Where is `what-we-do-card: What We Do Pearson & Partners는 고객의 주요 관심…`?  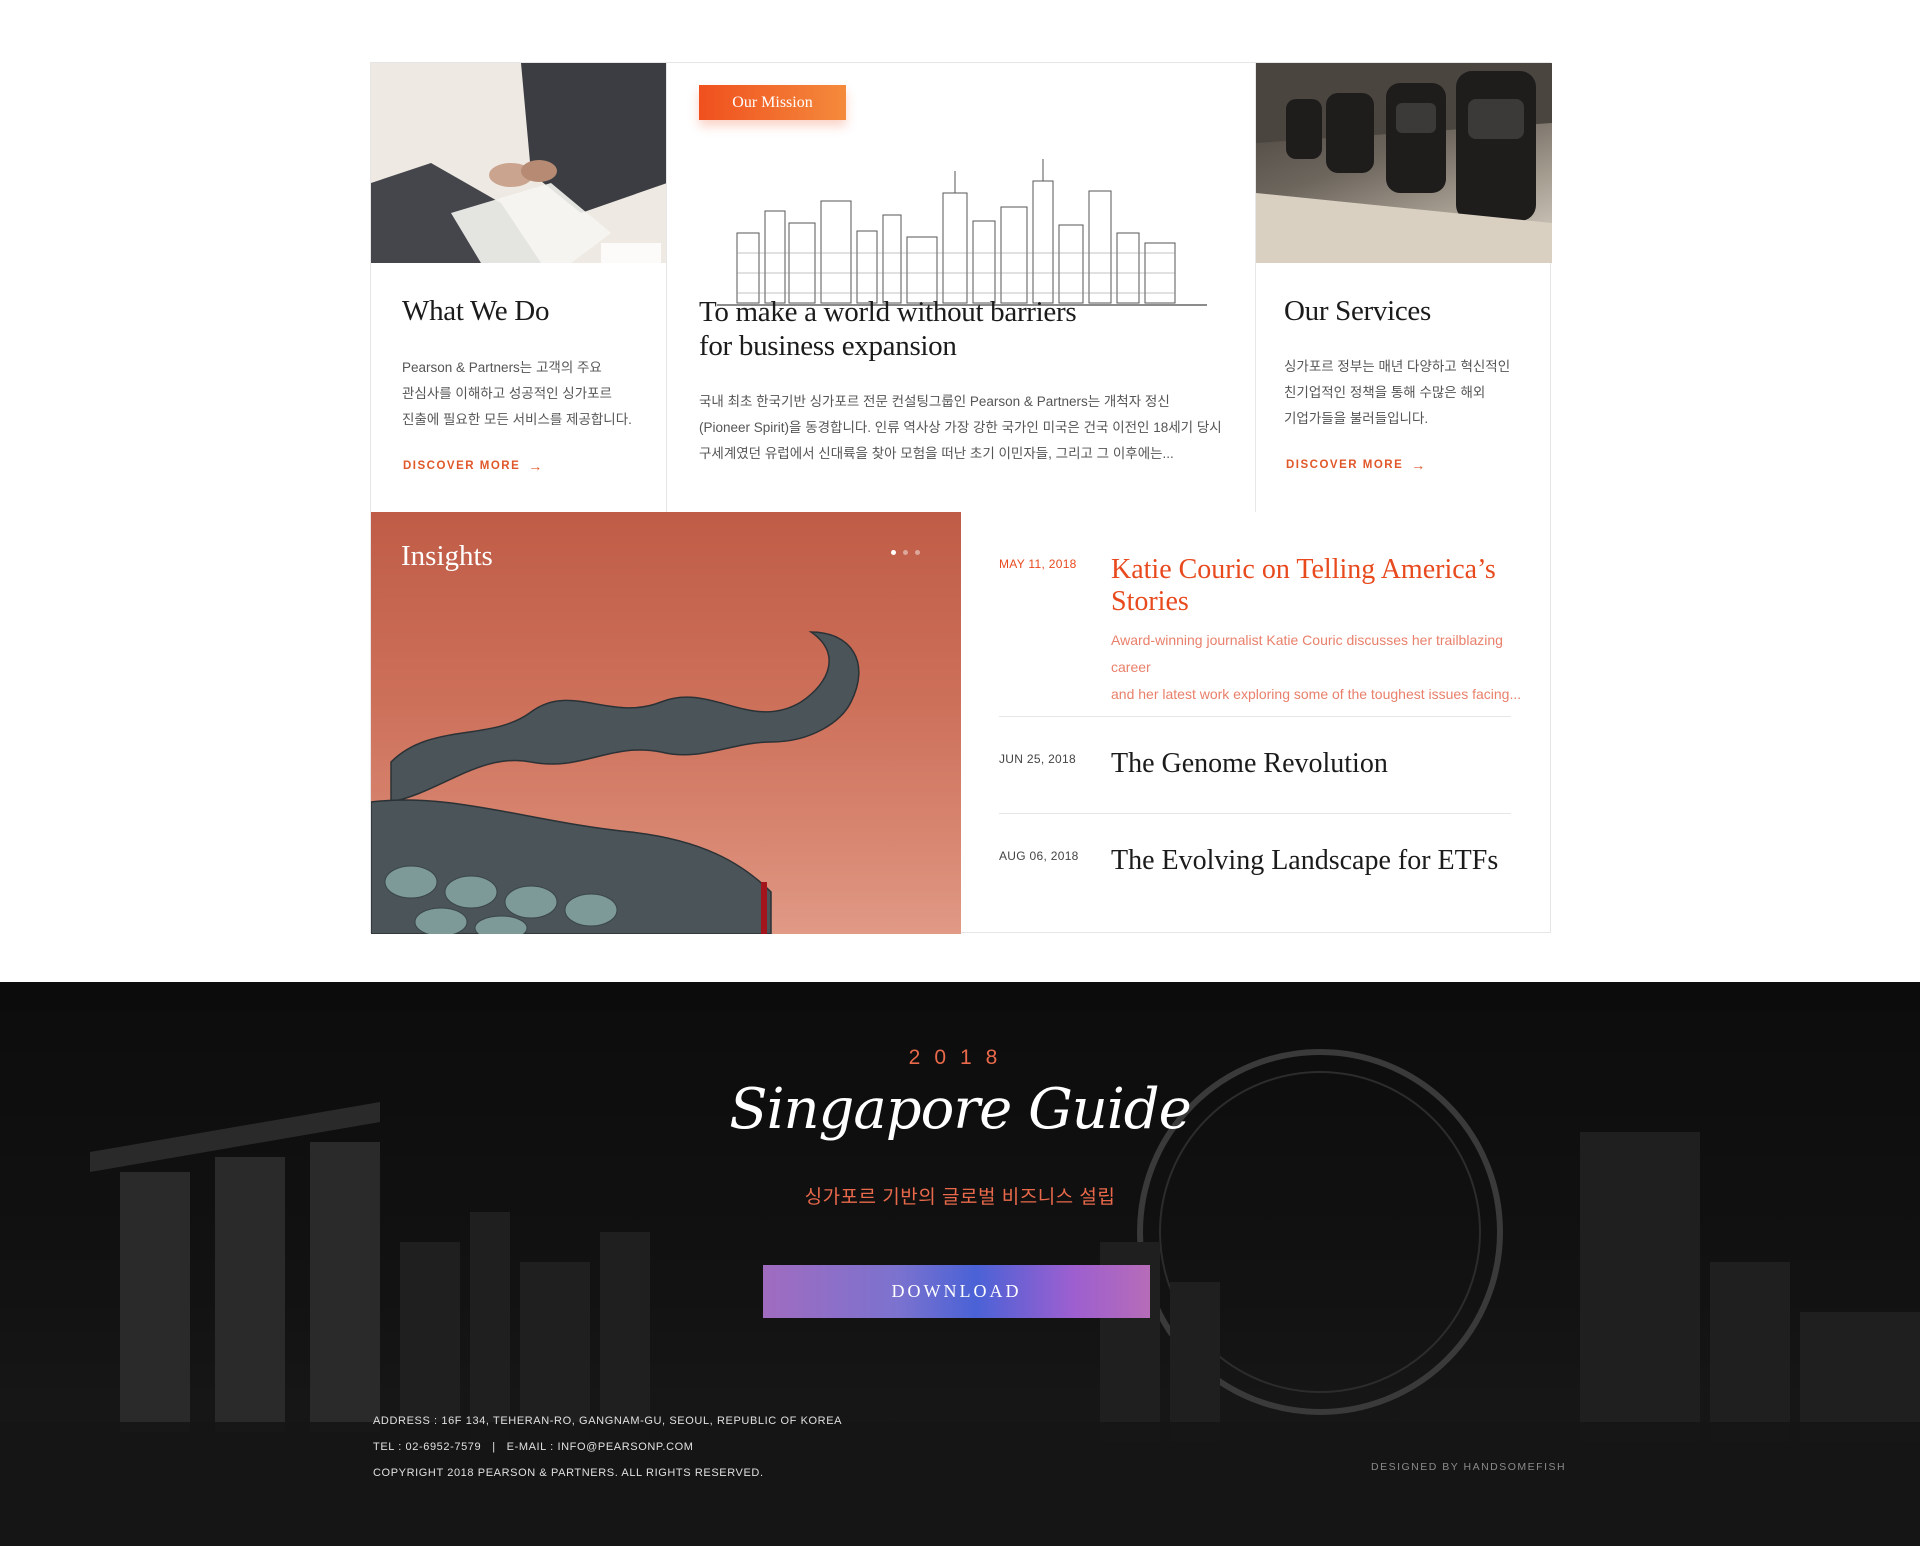
what-we-do-card: What We Do Pearson & Partners는 고객의 주요 관심… is located at coordinates (519, 287).